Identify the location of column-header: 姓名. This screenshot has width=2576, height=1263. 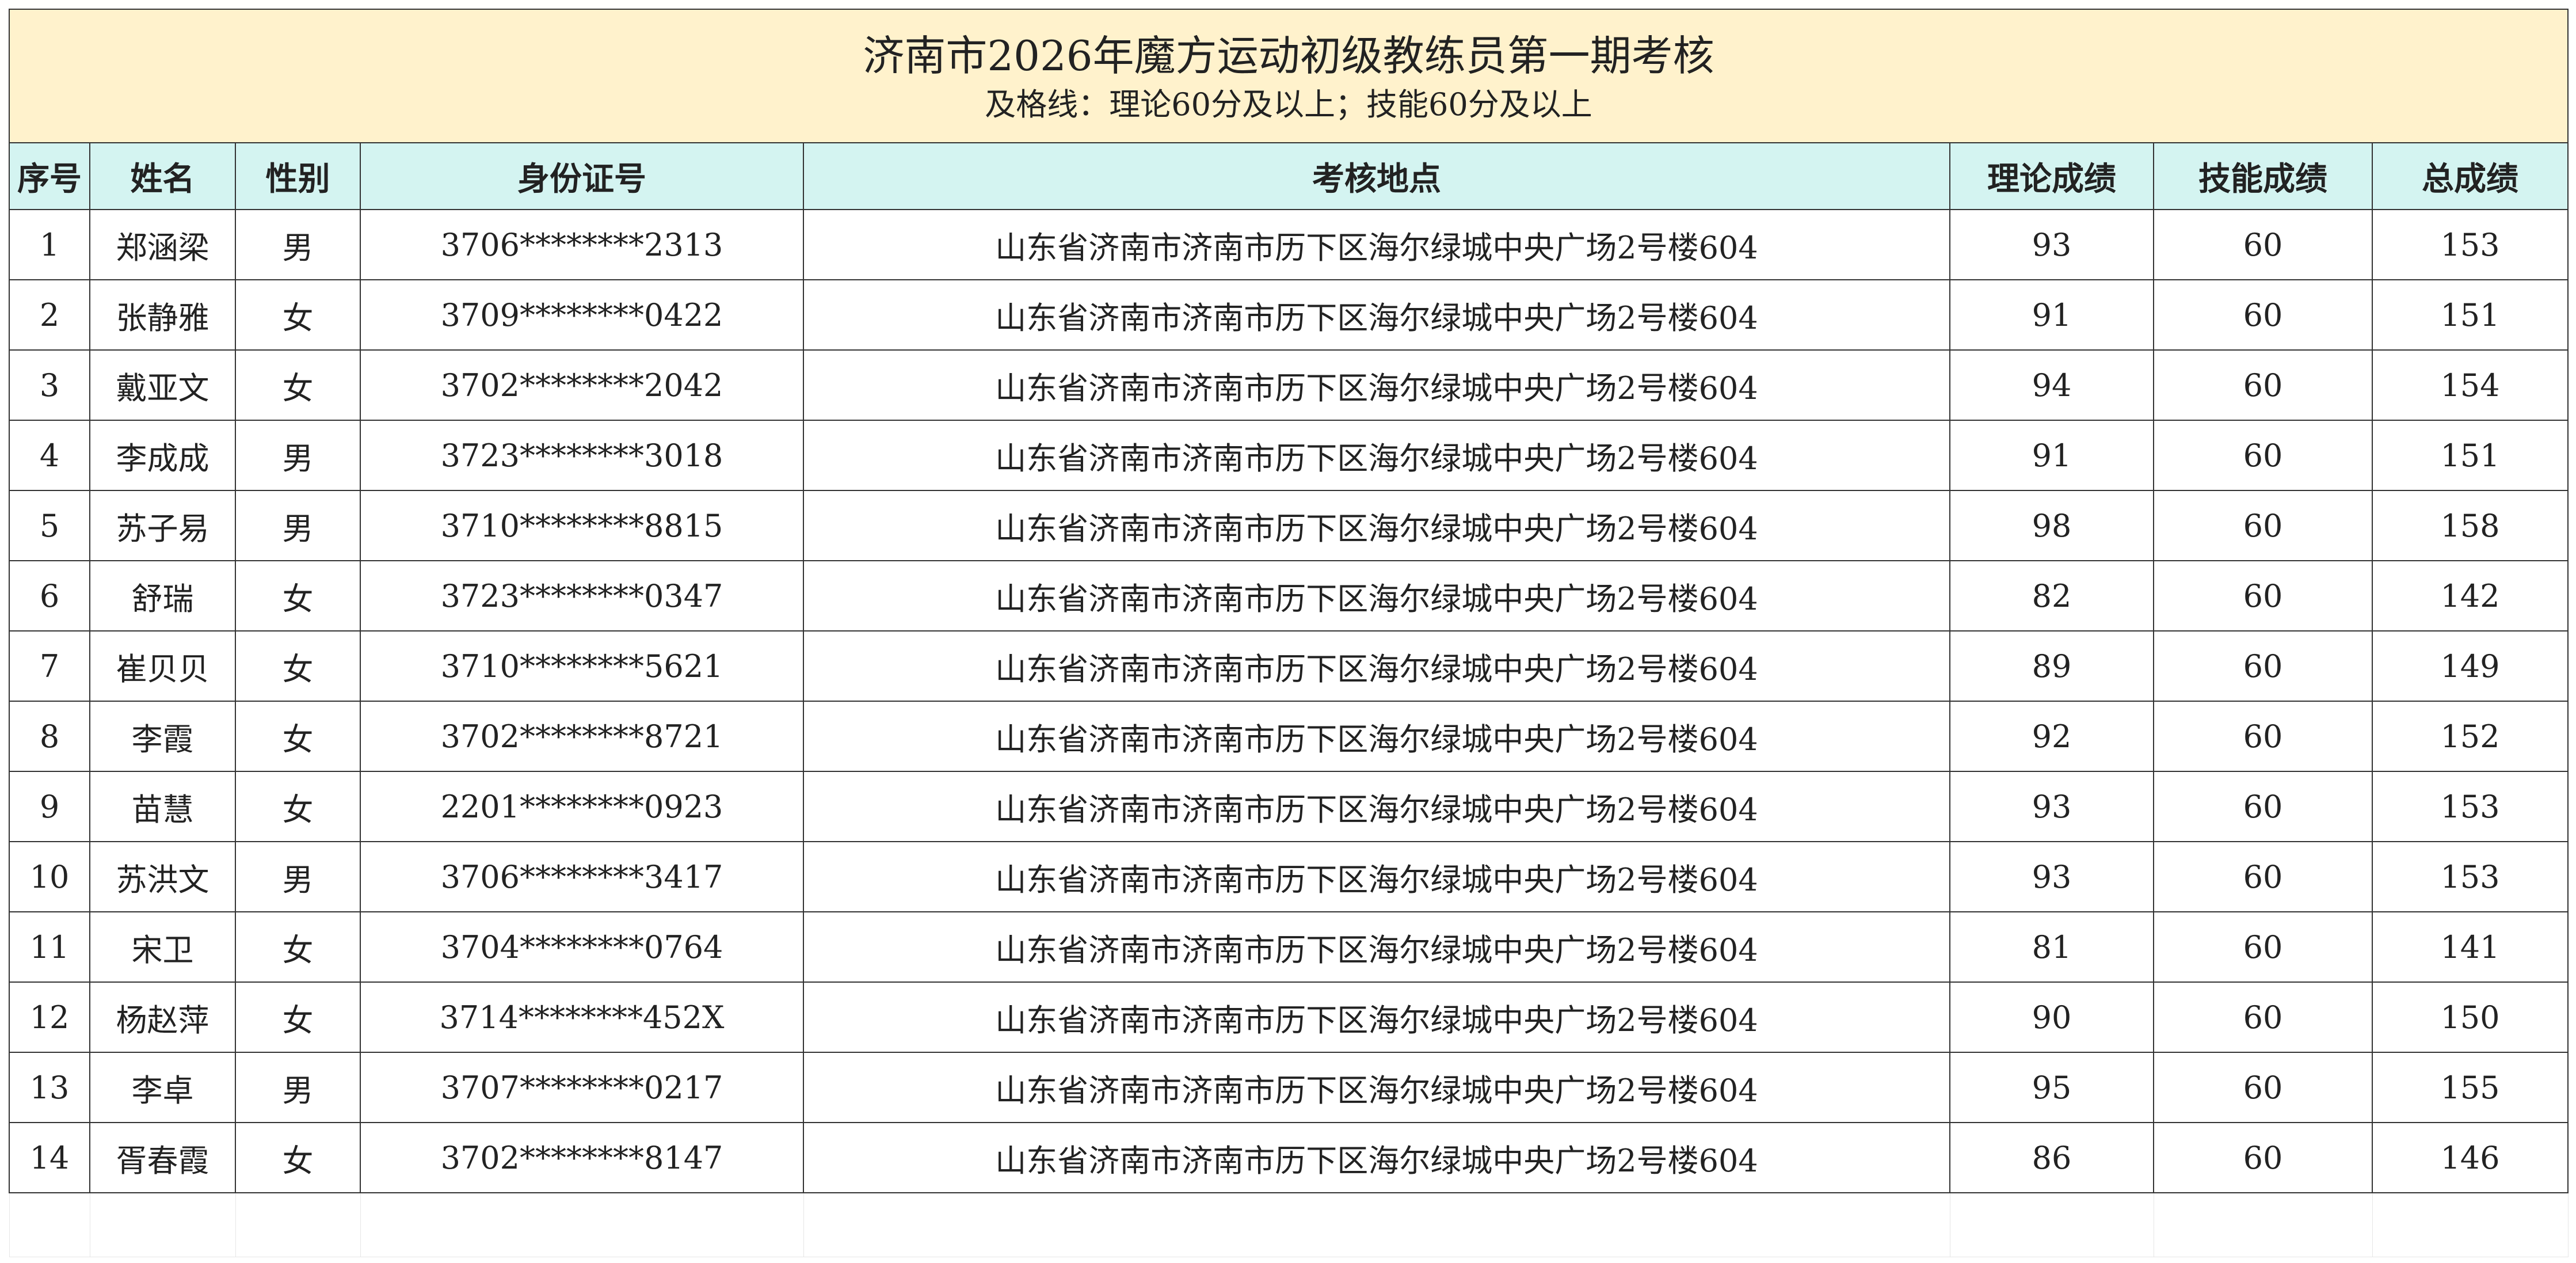
(162, 176).